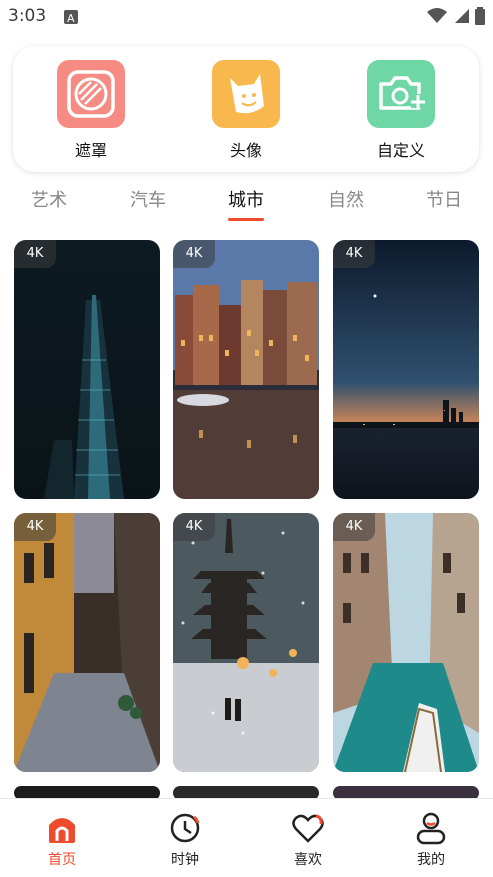 This screenshot has width=493, height=877. What do you see at coordinates (185, 828) in the screenshot?
I see `clock-icon` at bounding box center [185, 828].